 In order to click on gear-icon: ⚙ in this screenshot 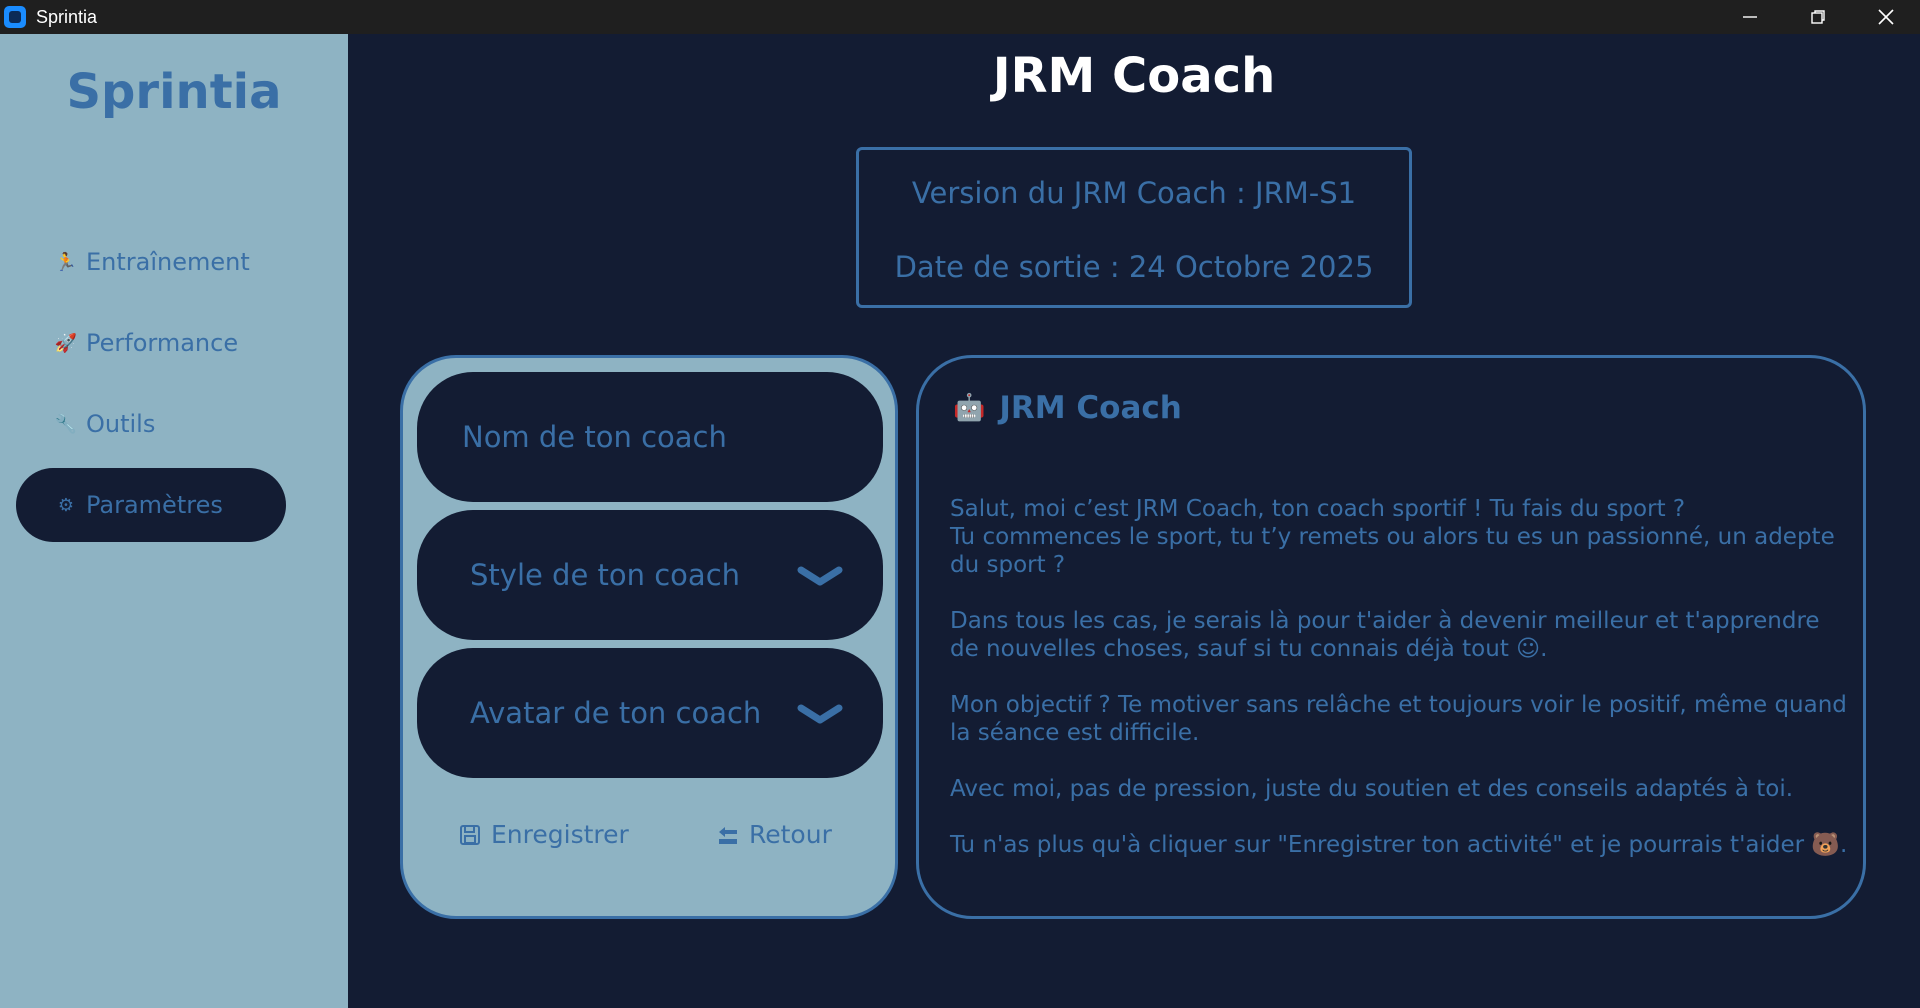, I will do `click(66, 505)`.